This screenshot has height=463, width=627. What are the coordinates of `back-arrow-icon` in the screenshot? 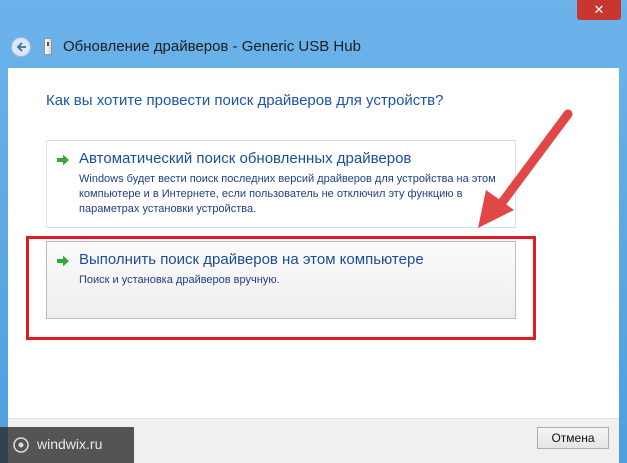 It's located at (21, 47).